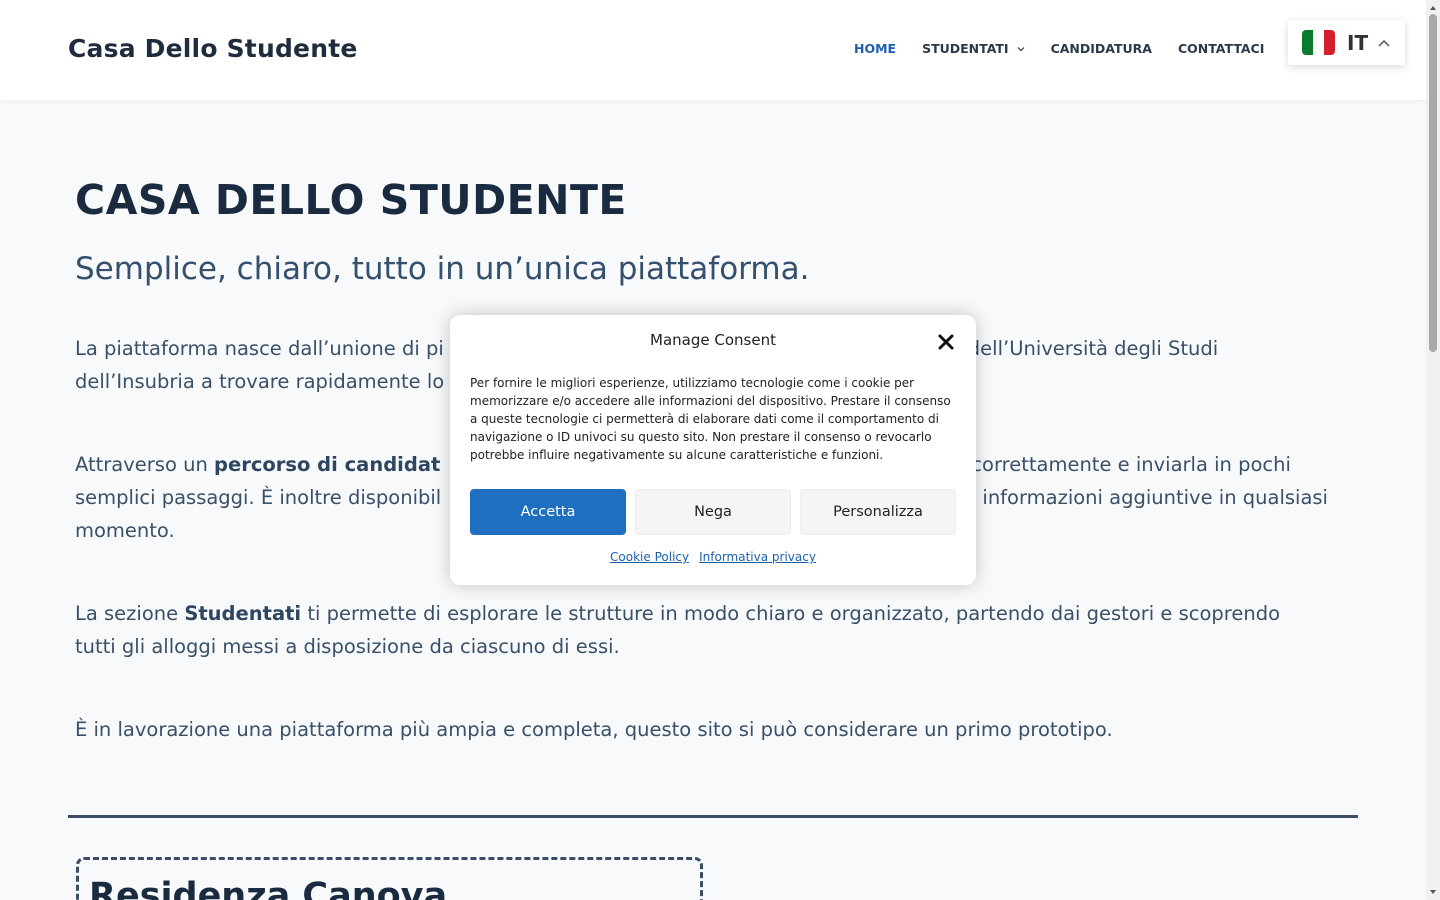  I want to click on cookie-policy-link: Cookie Policy, so click(649, 557).